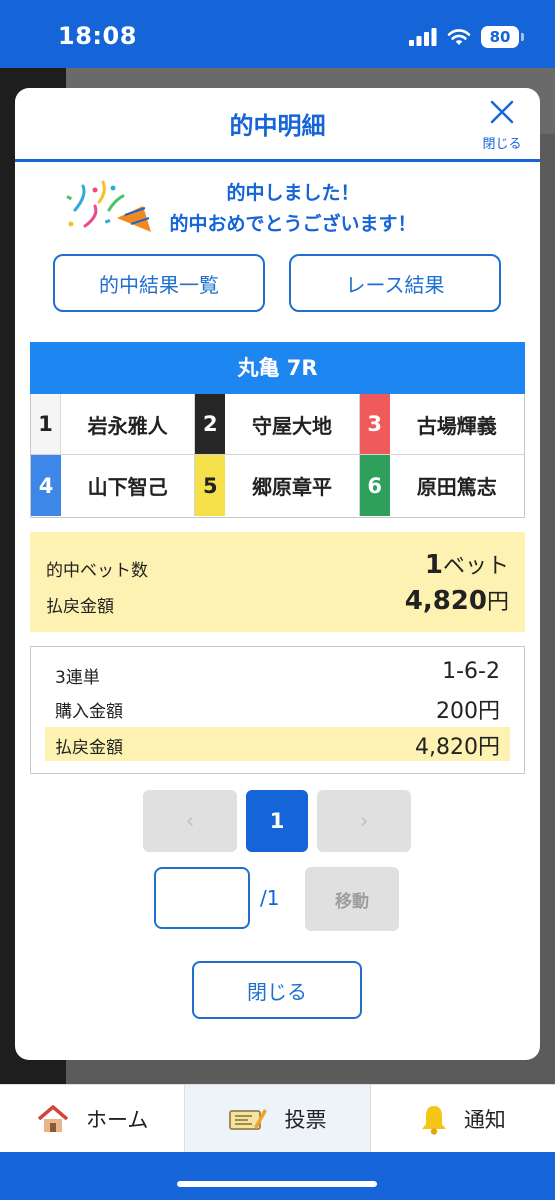  What do you see at coordinates (497, 602) in the screenshot?
I see `payout-unit: 円` at bounding box center [497, 602].